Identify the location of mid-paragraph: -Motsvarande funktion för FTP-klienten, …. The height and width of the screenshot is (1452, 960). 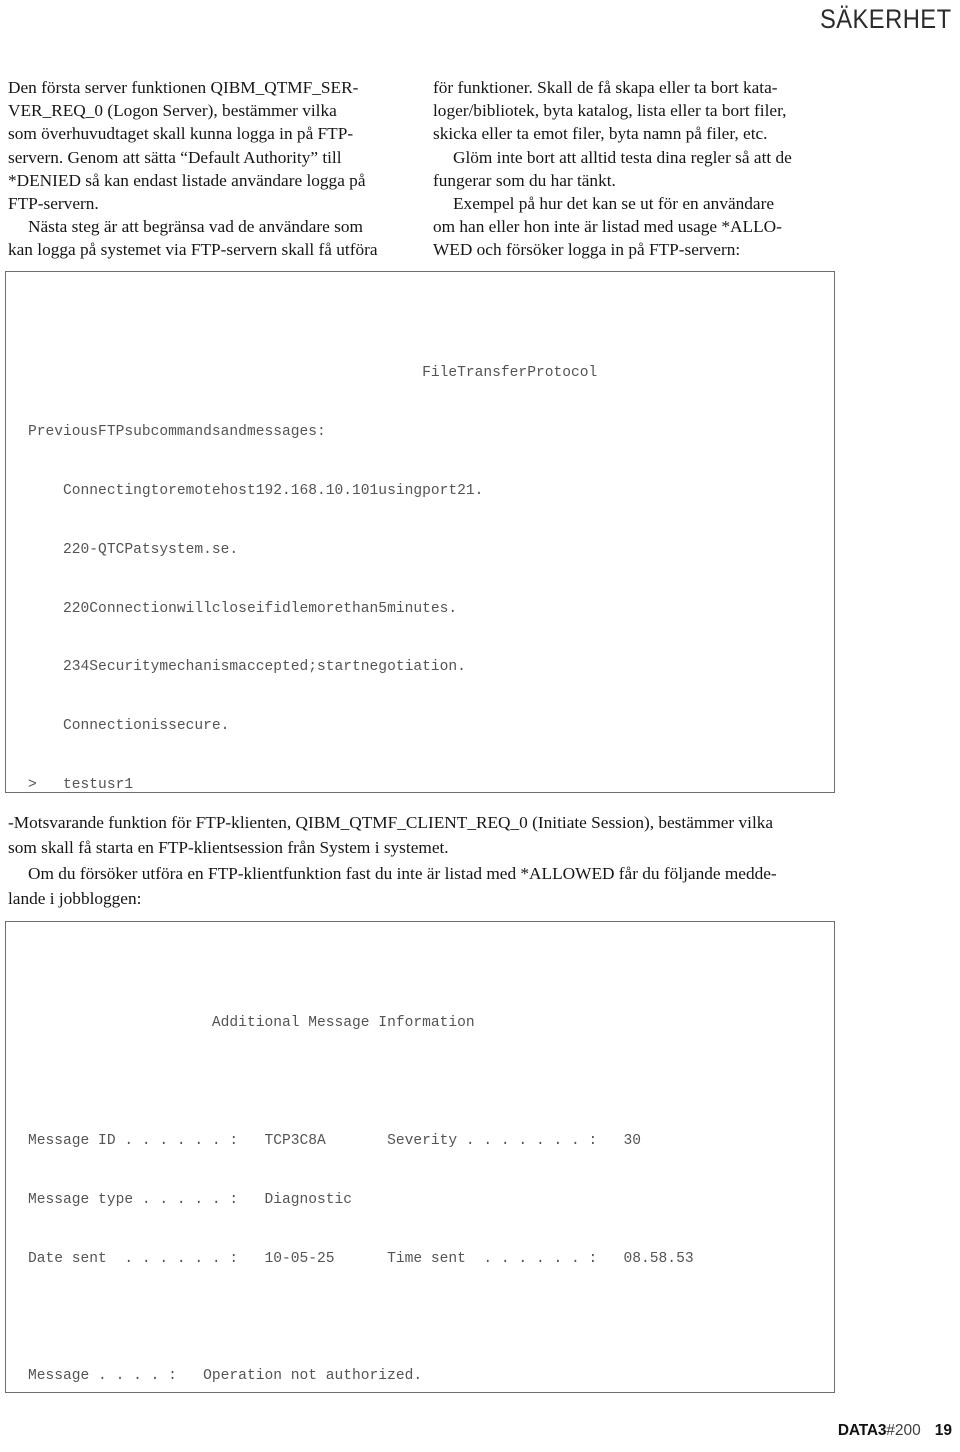
(391, 835).